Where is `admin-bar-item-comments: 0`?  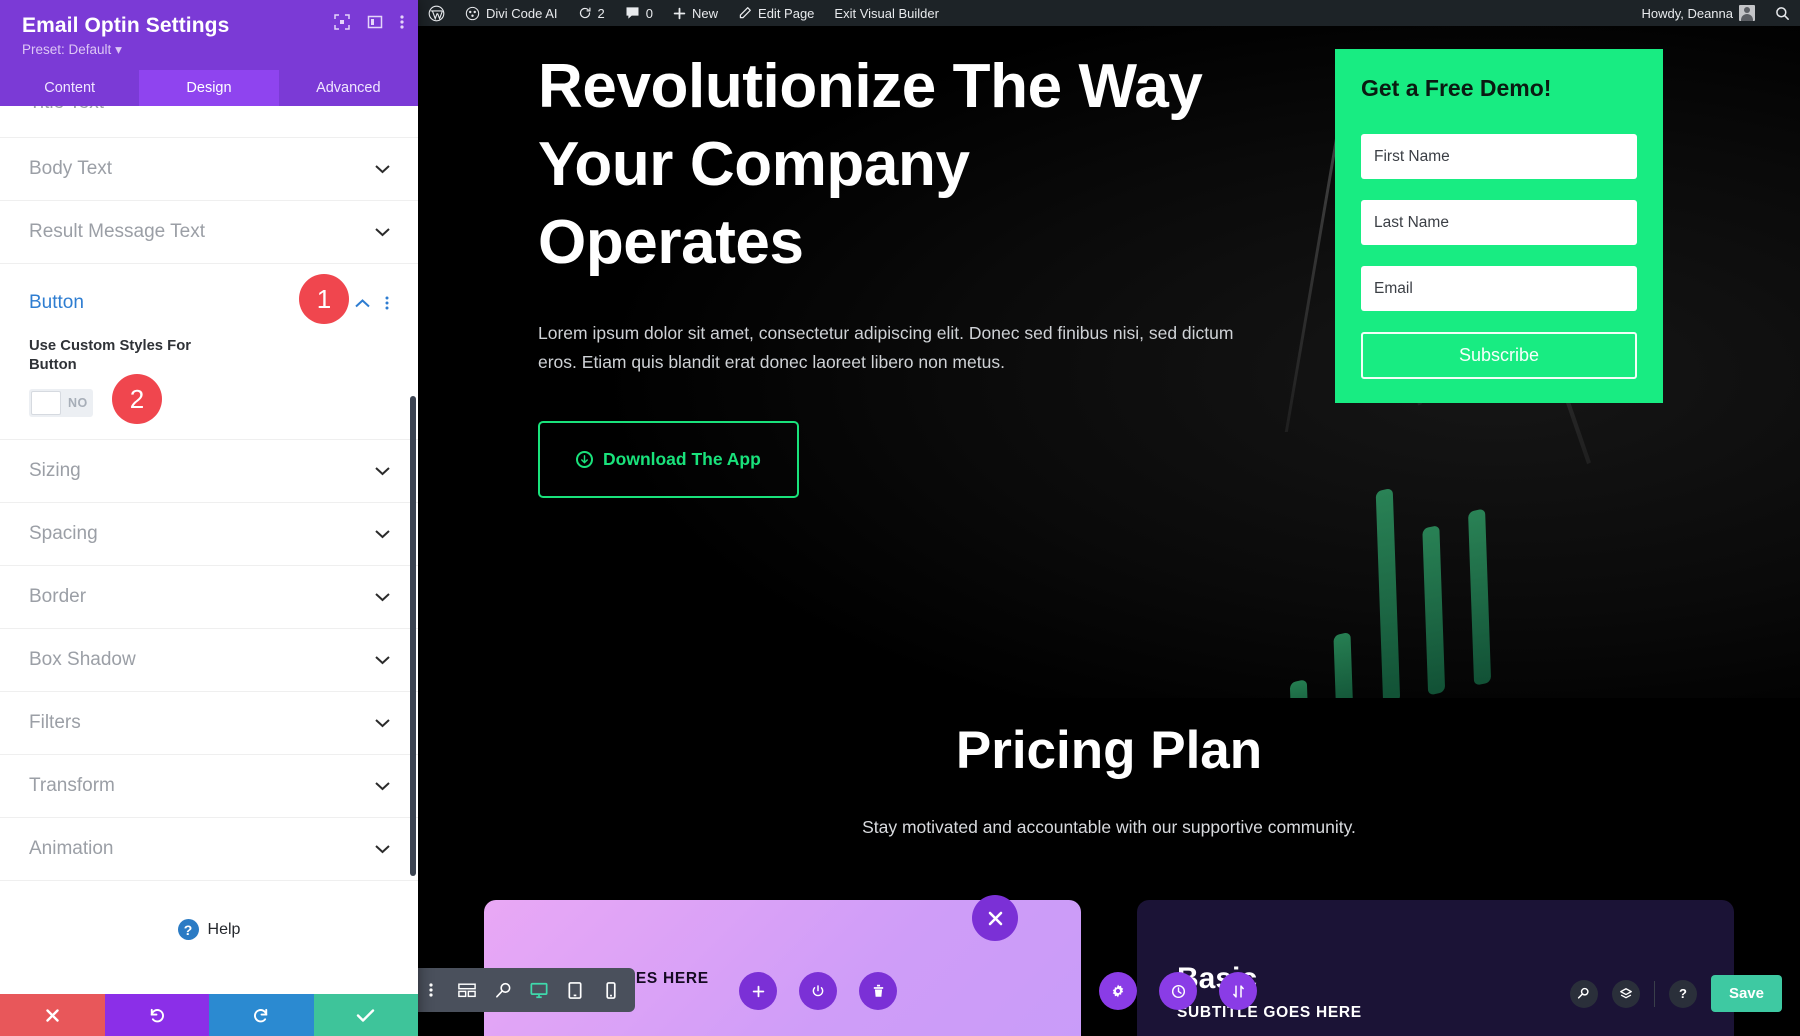
admin-bar-item-comments: 0 is located at coordinates (639, 13).